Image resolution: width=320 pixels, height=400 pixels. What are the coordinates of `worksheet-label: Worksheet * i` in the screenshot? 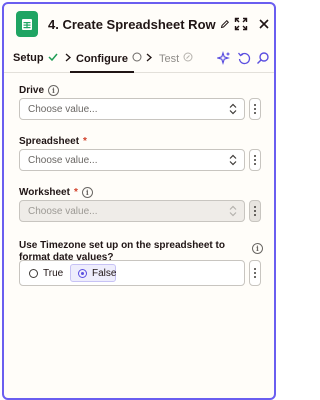 It's located at (56, 192).